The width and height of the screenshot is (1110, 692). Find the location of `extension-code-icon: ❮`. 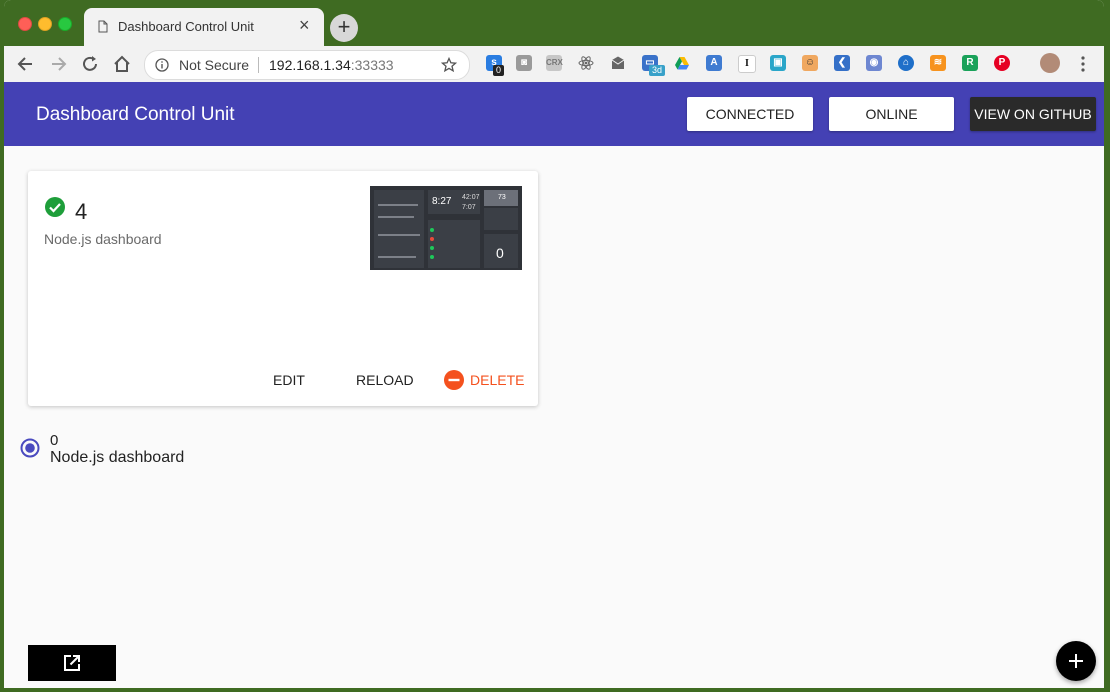

extension-code-icon: ❮ is located at coordinates (842, 63).